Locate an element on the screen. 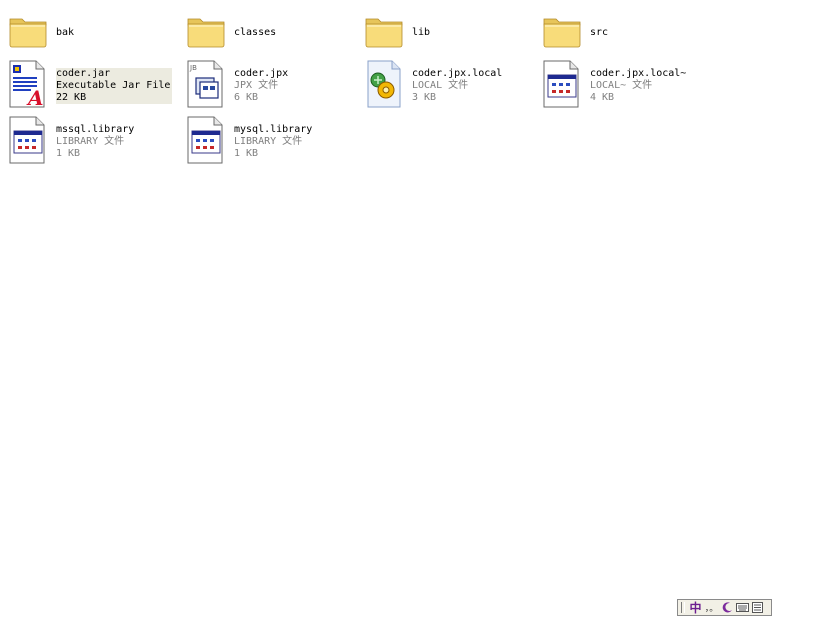 The height and width of the screenshot is (622, 814). item-name: classes is located at coordinates (255, 32).